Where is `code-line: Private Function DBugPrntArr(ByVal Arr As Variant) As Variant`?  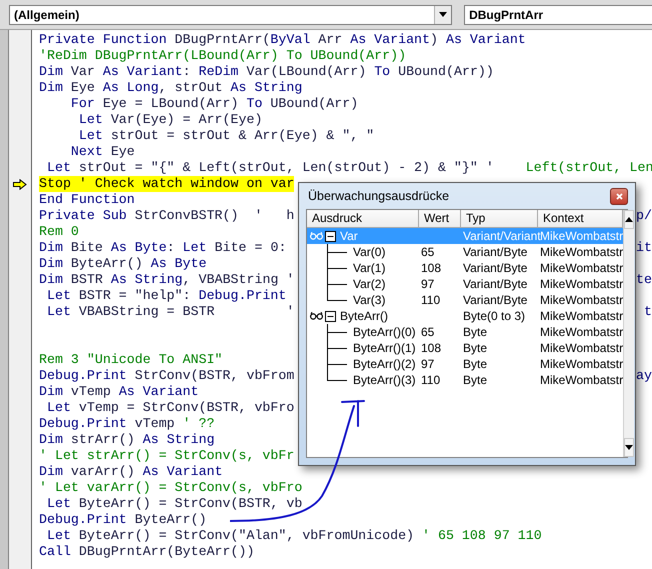 code-line: Private Function DBugPrntArr(ByVal Arr As Variant) As Variant is located at coordinates (282, 40).